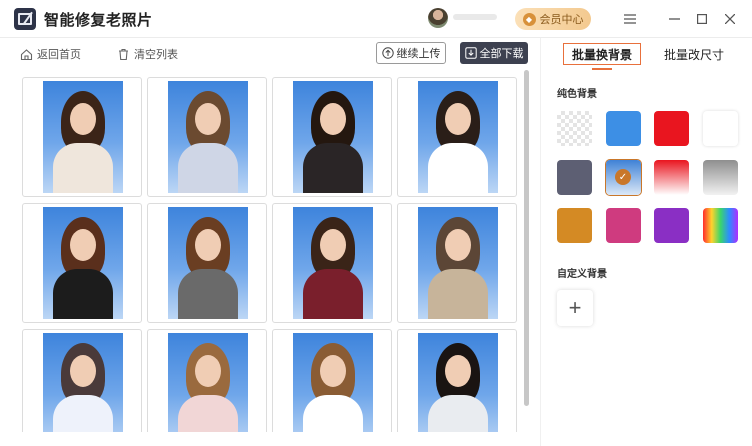  What do you see at coordinates (98, 20) in the screenshot?
I see `app-title: 智能修复老照片` at bounding box center [98, 20].